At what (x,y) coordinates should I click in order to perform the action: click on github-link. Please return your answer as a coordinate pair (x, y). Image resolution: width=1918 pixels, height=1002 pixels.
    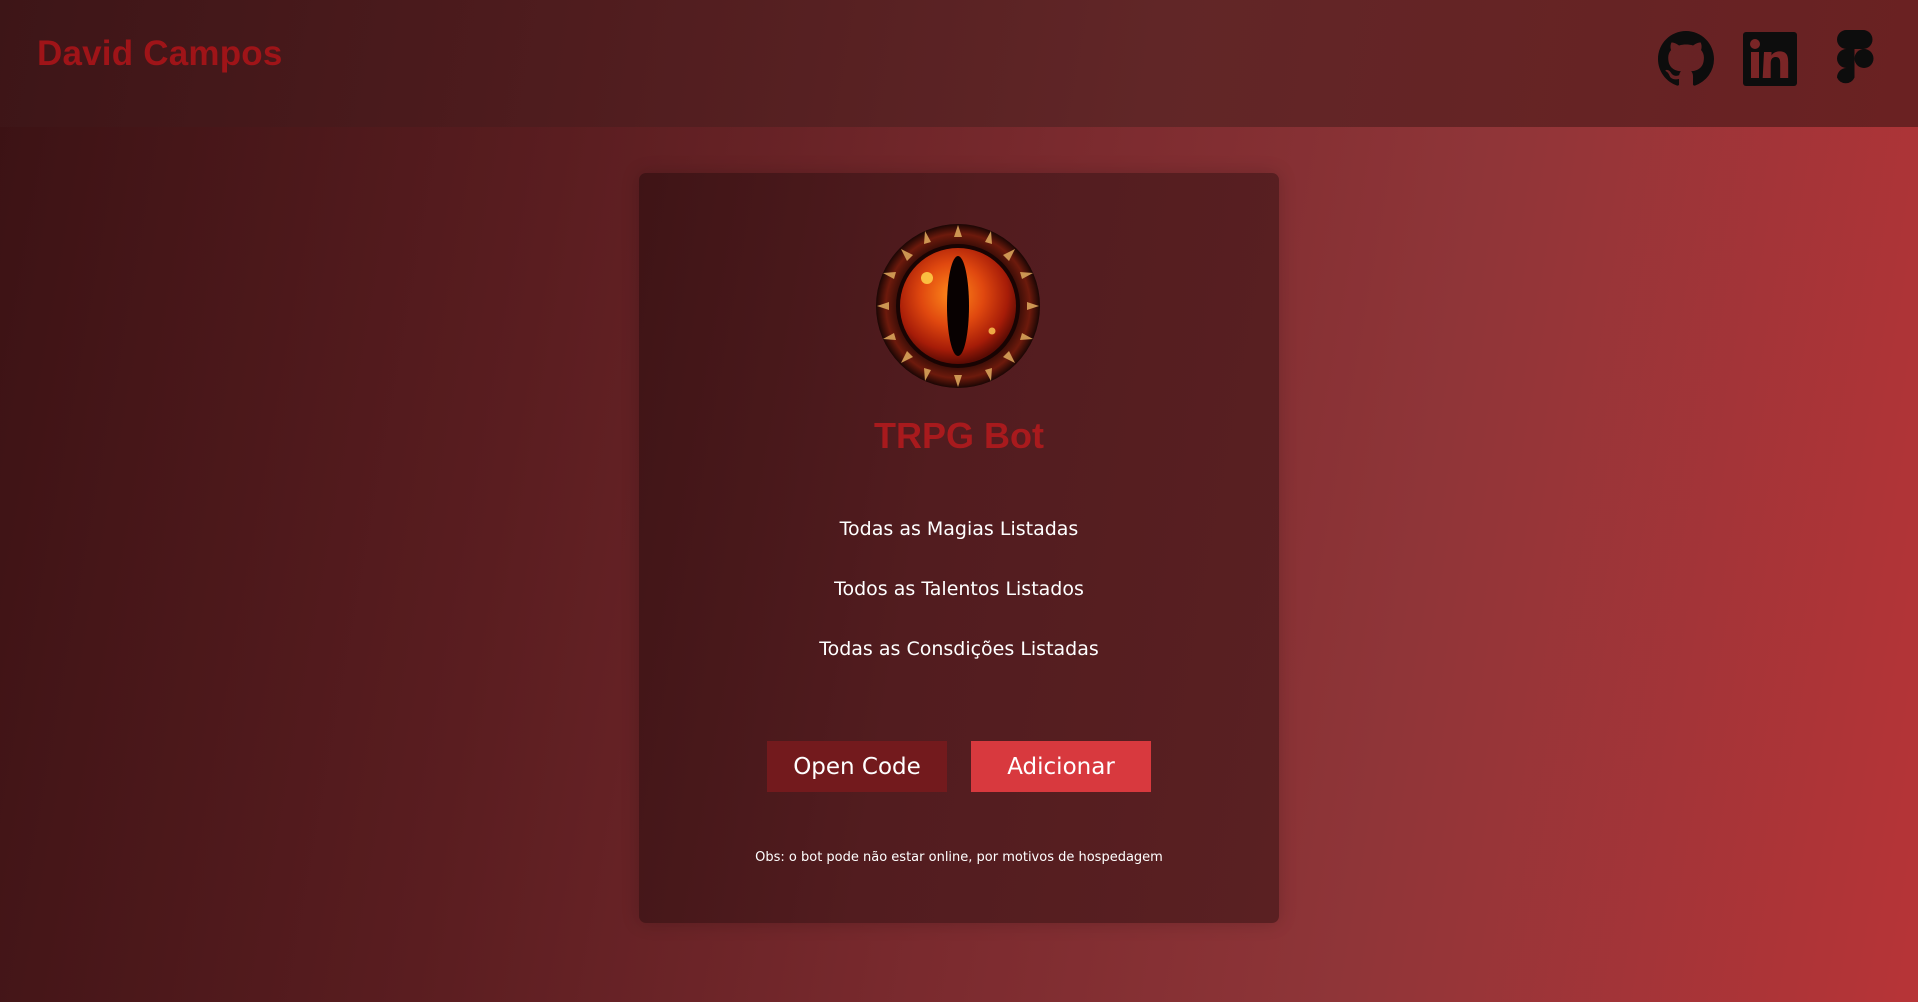
    Looking at the image, I should click on (1686, 59).